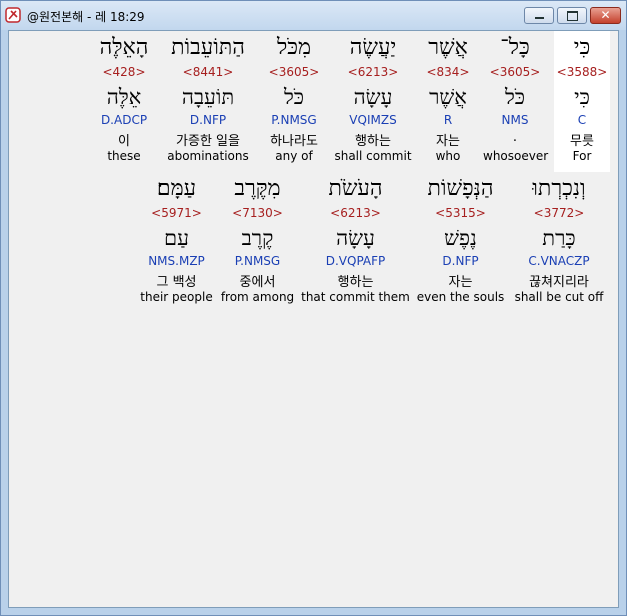 The height and width of the screenshot is (616, 627). I want to click on korean-gloss: 가증한 일을, so click(208, 141).